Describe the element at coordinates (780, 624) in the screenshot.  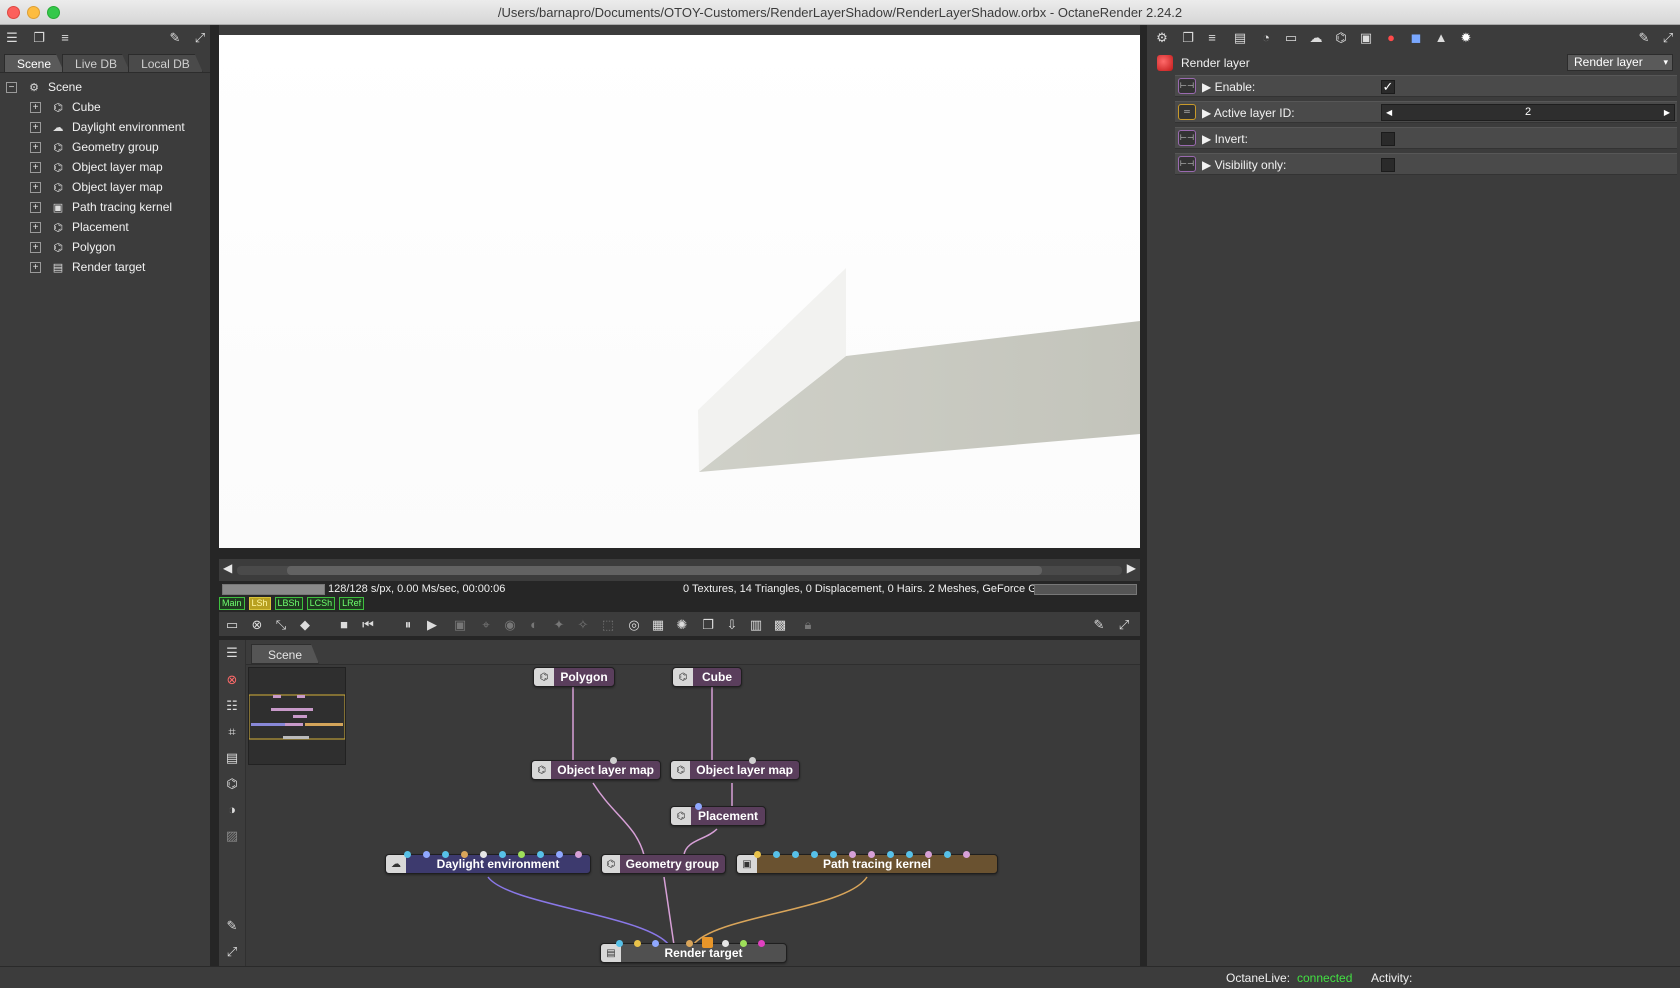
I see `background-icon: ▩` at that location.